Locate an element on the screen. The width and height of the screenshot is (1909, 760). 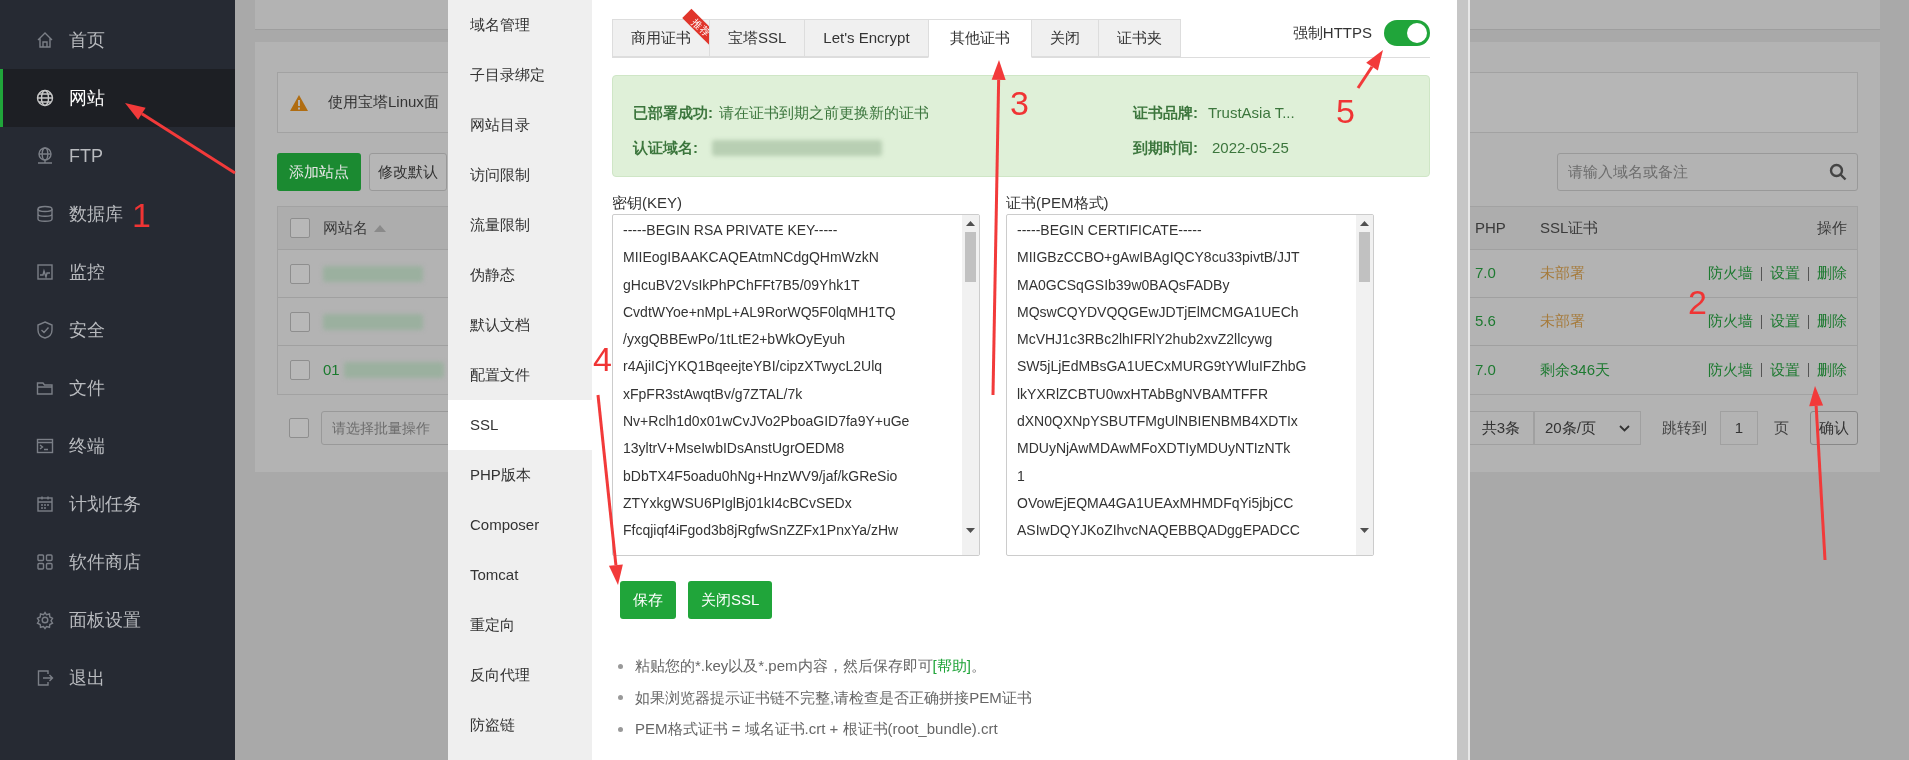
status-text: 请在证书到期之前更换新的证书 is located at coordinates (824, 113).